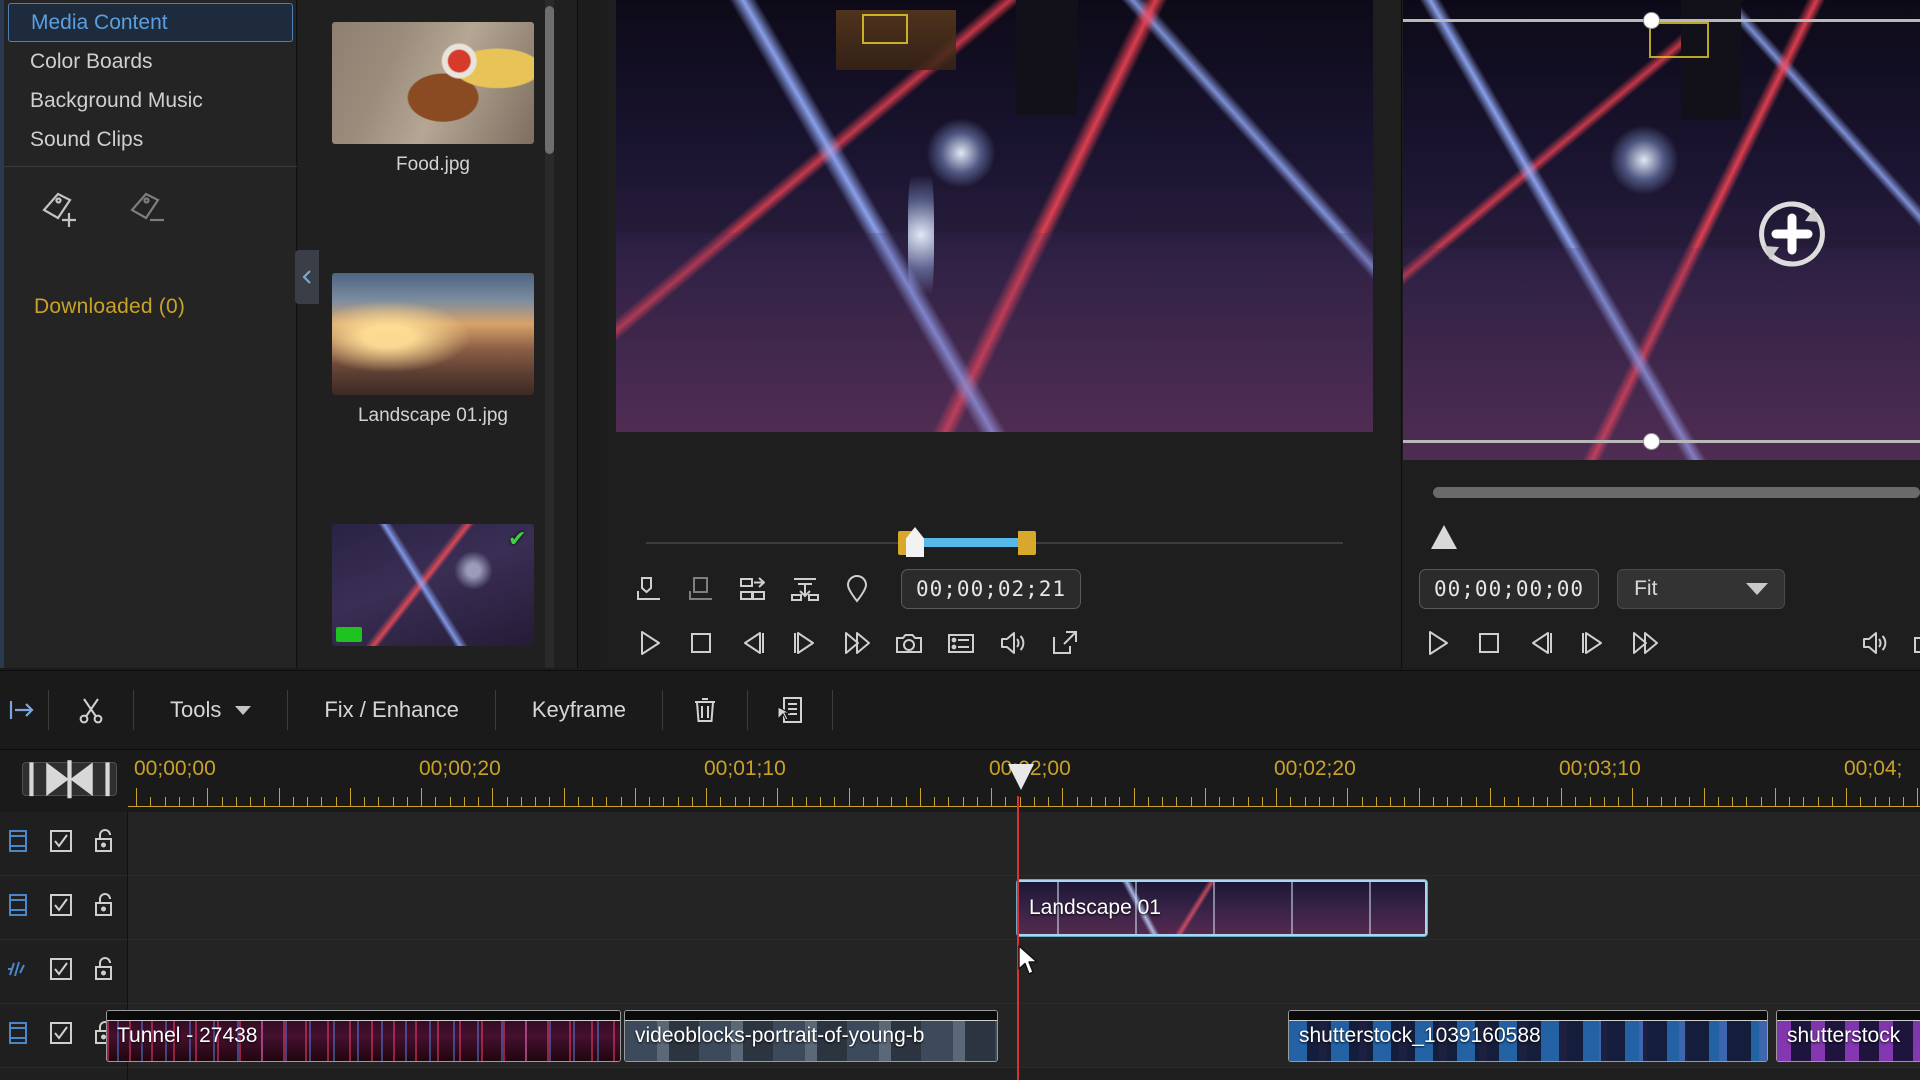 This screenshot has width=1920, height=1080. I want to click on scissors-icon, so click(91, 711).